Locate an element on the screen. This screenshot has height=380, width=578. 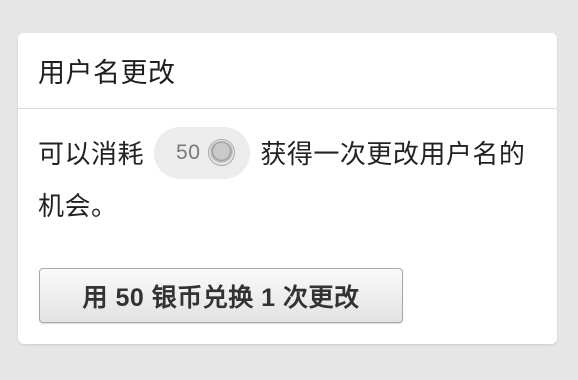
silver-coin-icon is located at coordinates (222, 152).